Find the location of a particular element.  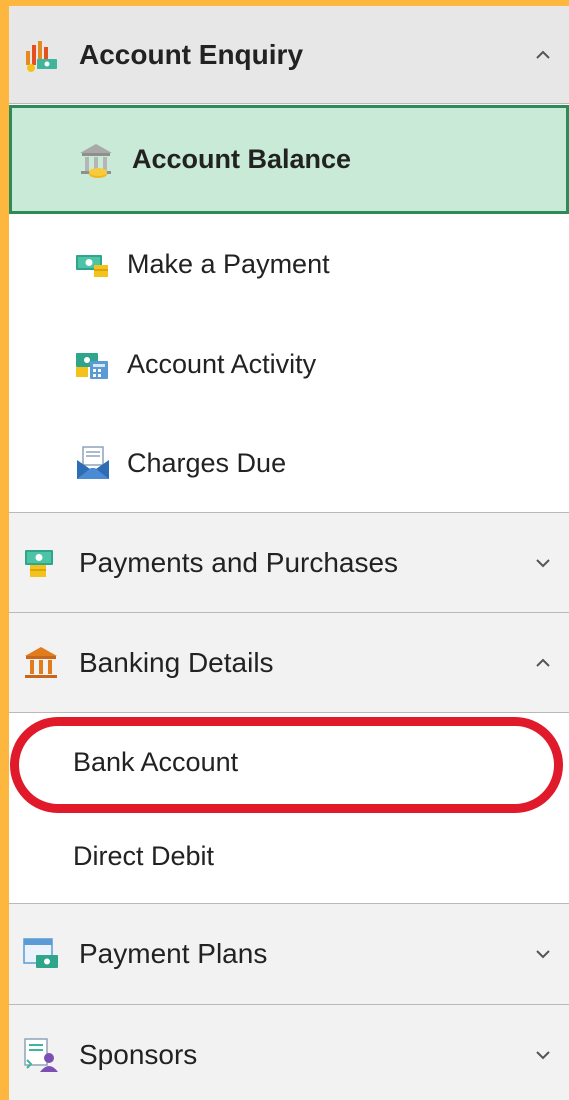

section-label: Payment Plans is located at coordinates (173, 953).